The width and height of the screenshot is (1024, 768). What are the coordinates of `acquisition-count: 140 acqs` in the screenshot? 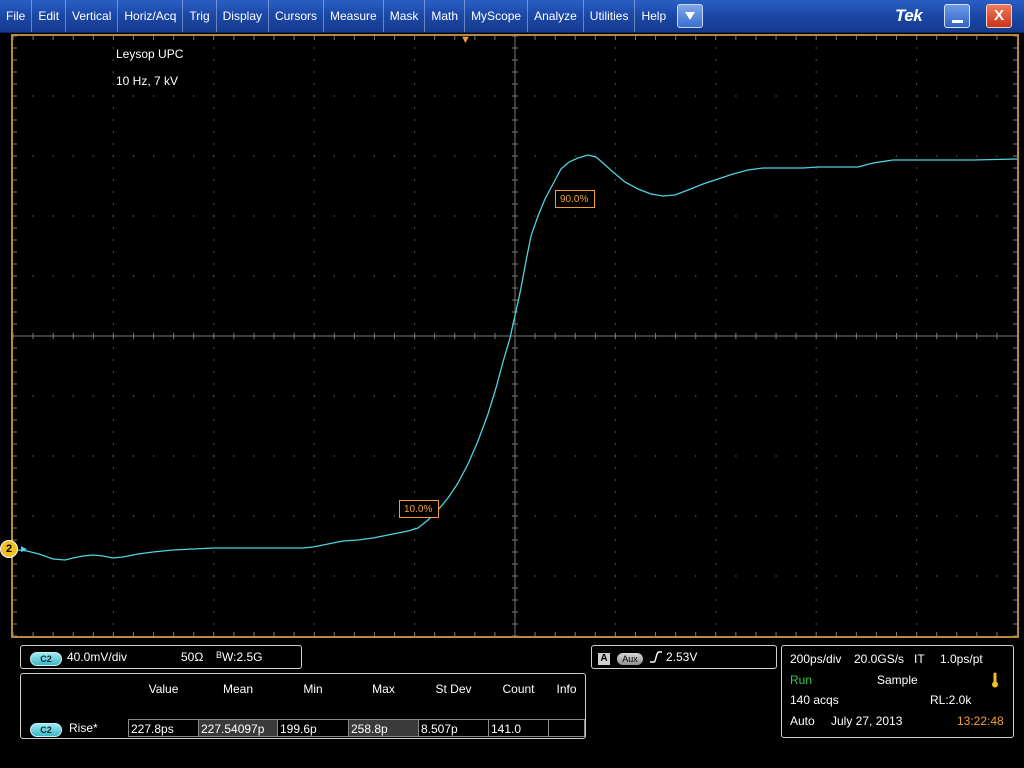 It's located at (814, 700).